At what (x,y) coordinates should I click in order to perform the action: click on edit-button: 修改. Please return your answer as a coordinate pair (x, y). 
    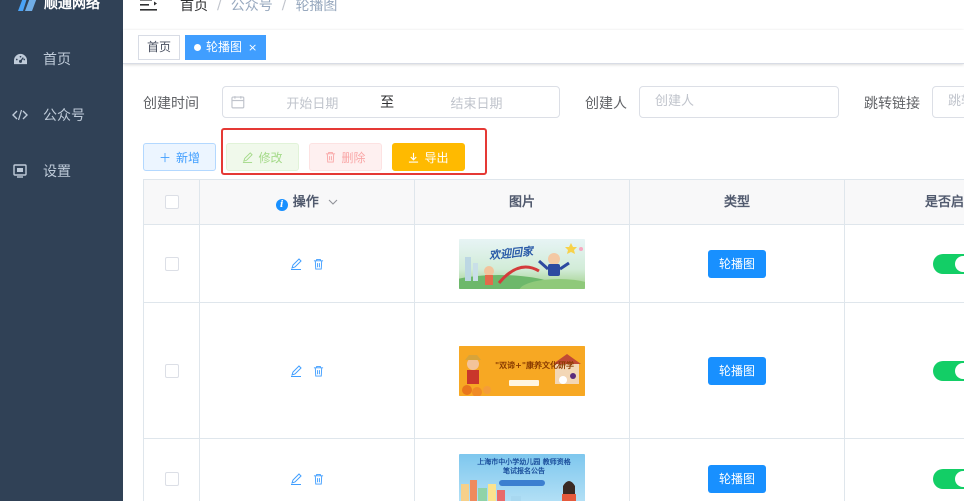
    Looking at the image, I should click on (262, 157).